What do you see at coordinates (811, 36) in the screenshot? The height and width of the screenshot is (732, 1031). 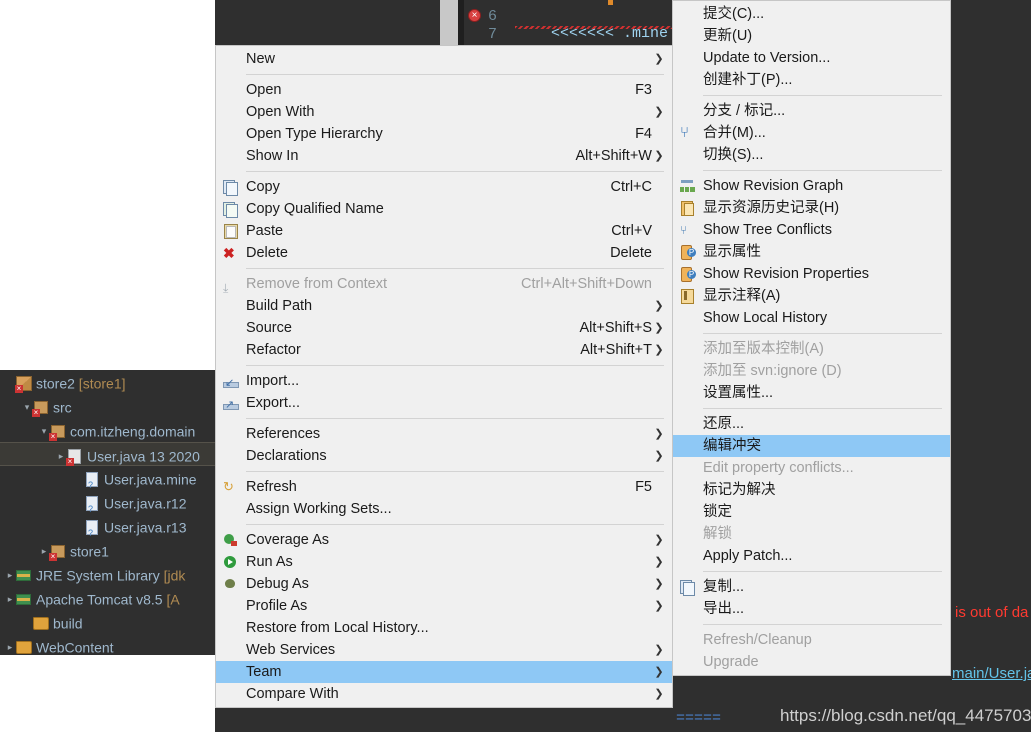 I see `menu-item: 更新(U)` at bounding box center [811, 36].